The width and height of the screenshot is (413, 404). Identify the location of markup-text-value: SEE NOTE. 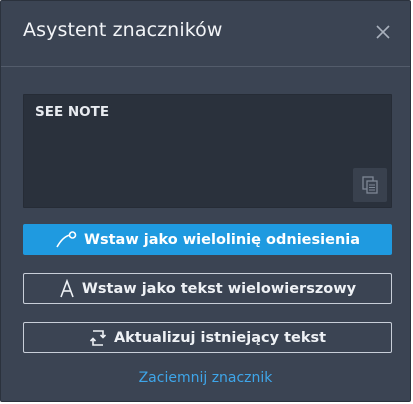
(72, 112).